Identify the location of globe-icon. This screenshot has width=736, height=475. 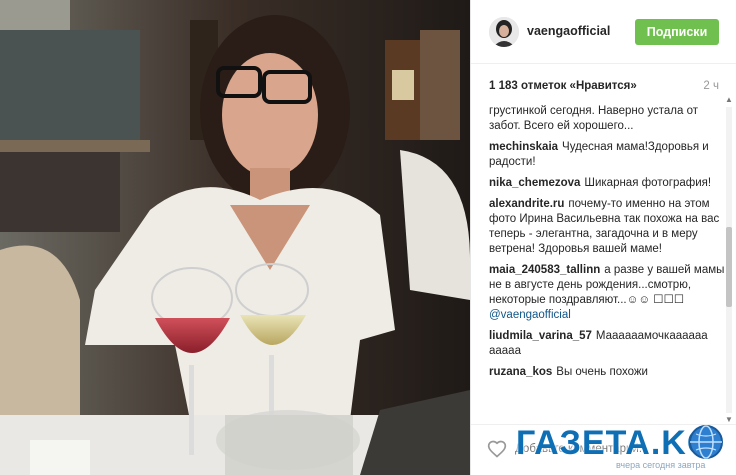
(706, 442).